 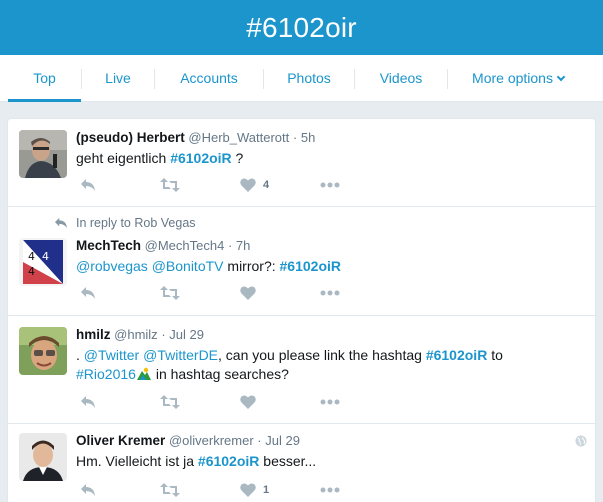 I want to click on tab-accounts: Accounts, so click(x=209, y=78).